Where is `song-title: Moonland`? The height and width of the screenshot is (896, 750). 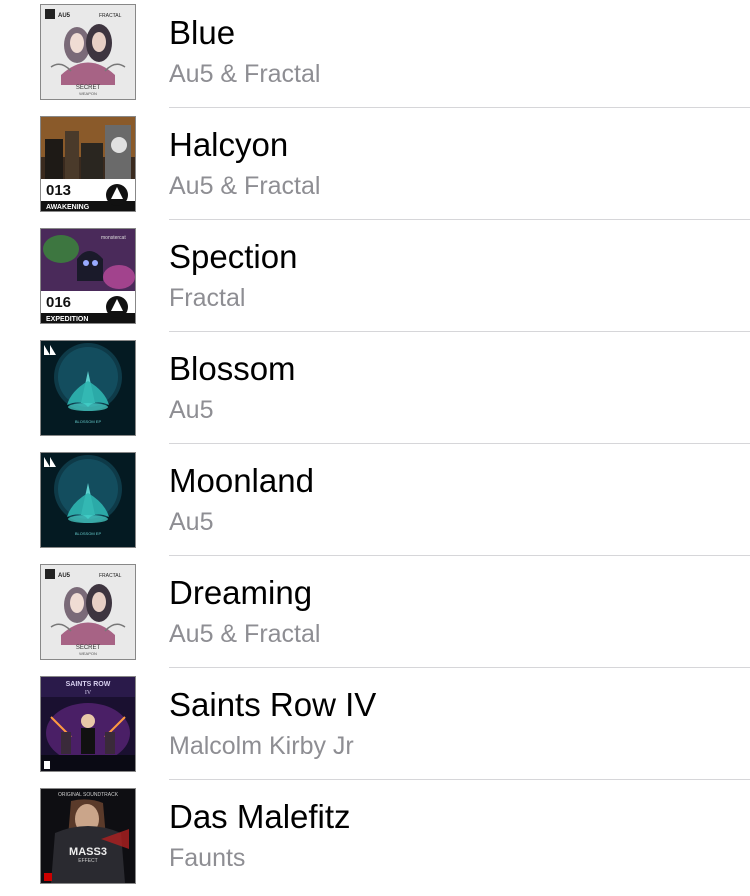 song-title: Moonland is located at coordinates (241, 480).